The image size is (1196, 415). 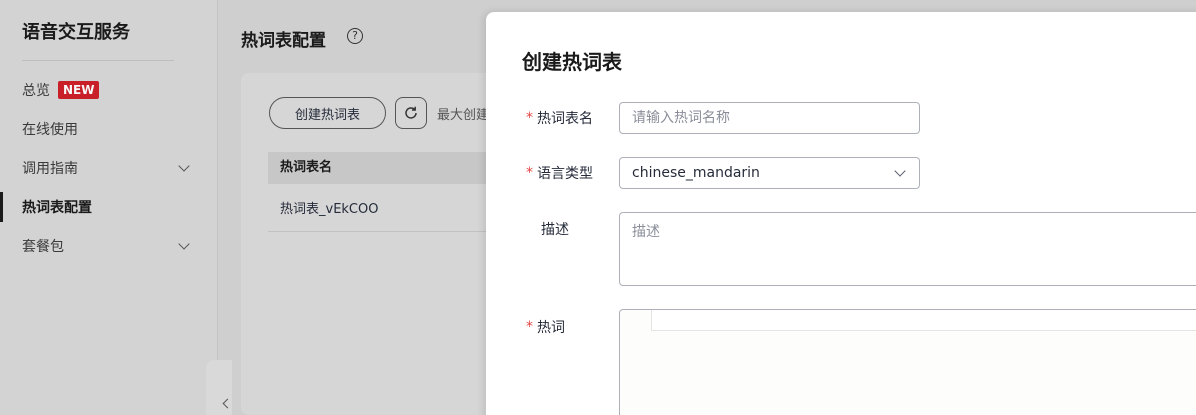 I want to click on sidebar-item-label: 在线使用, so click(x=50, y=130).